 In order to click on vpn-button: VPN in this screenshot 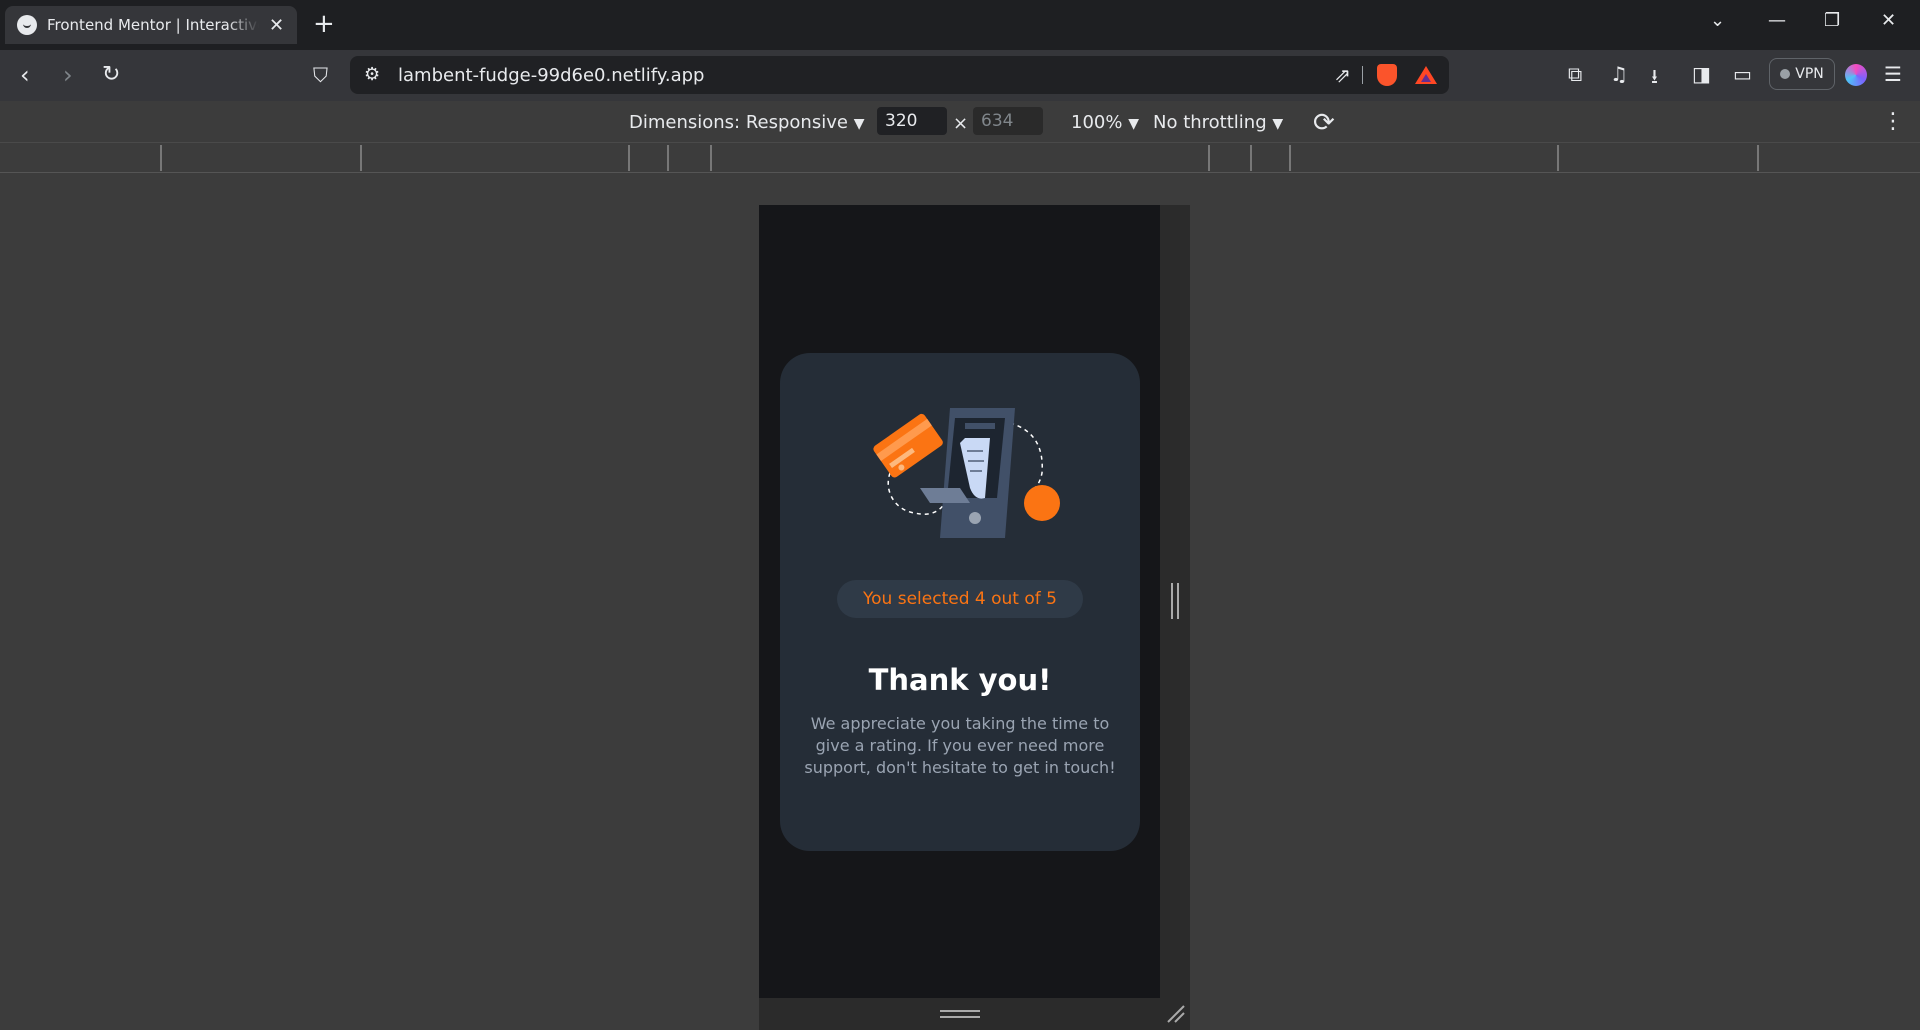, I will do `click(1802, 74)`.